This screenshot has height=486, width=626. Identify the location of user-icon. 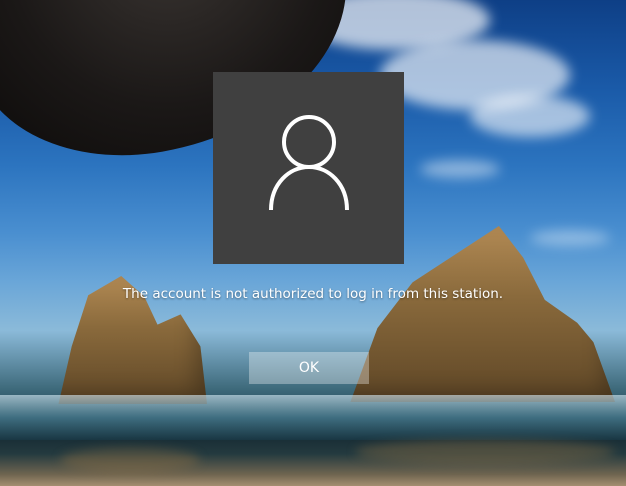
(309, 163).